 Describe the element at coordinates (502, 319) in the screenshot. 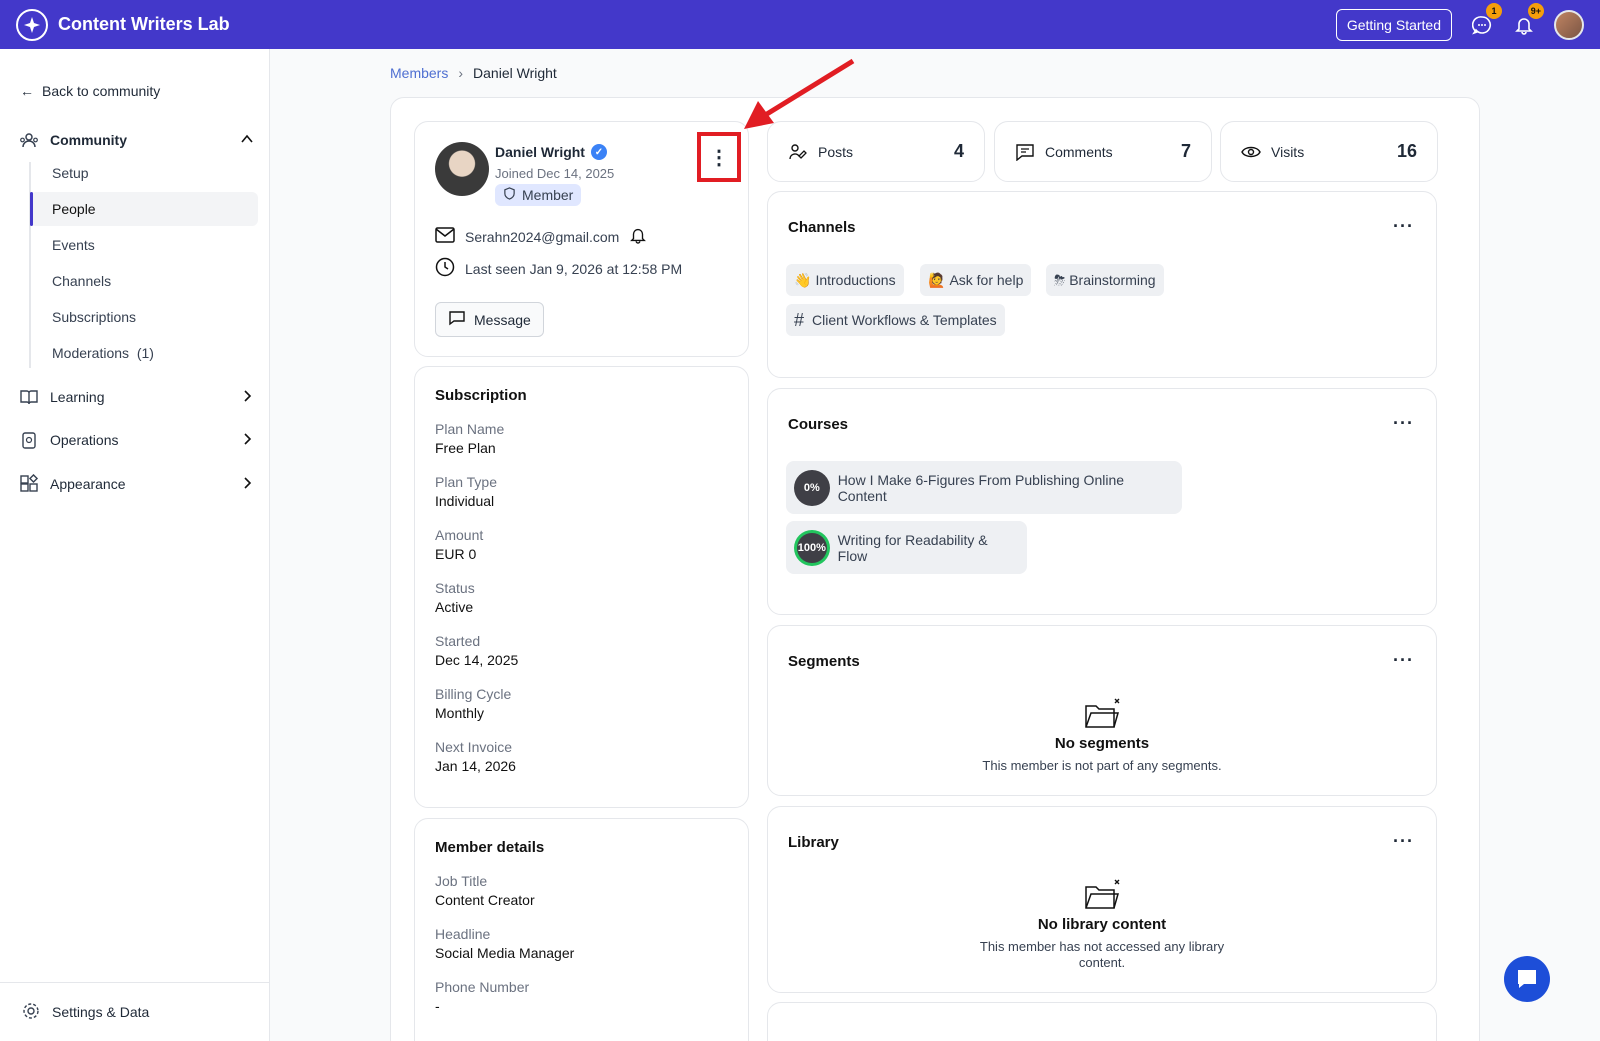

I see `message-label: Message` at that location.